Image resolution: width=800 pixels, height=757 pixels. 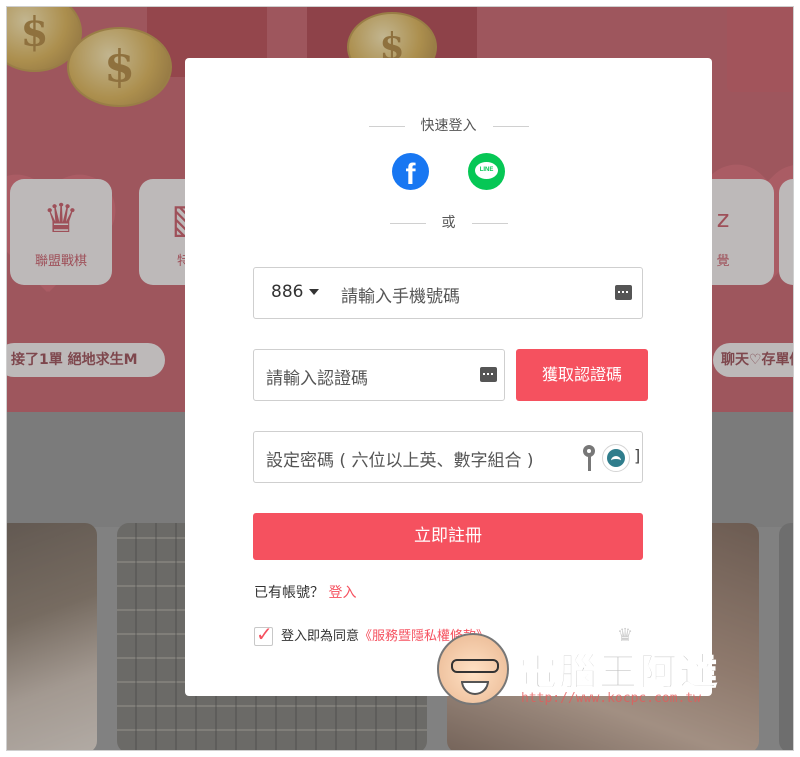 I want to click on facebook-icon: f, so click(x=410, y=174).